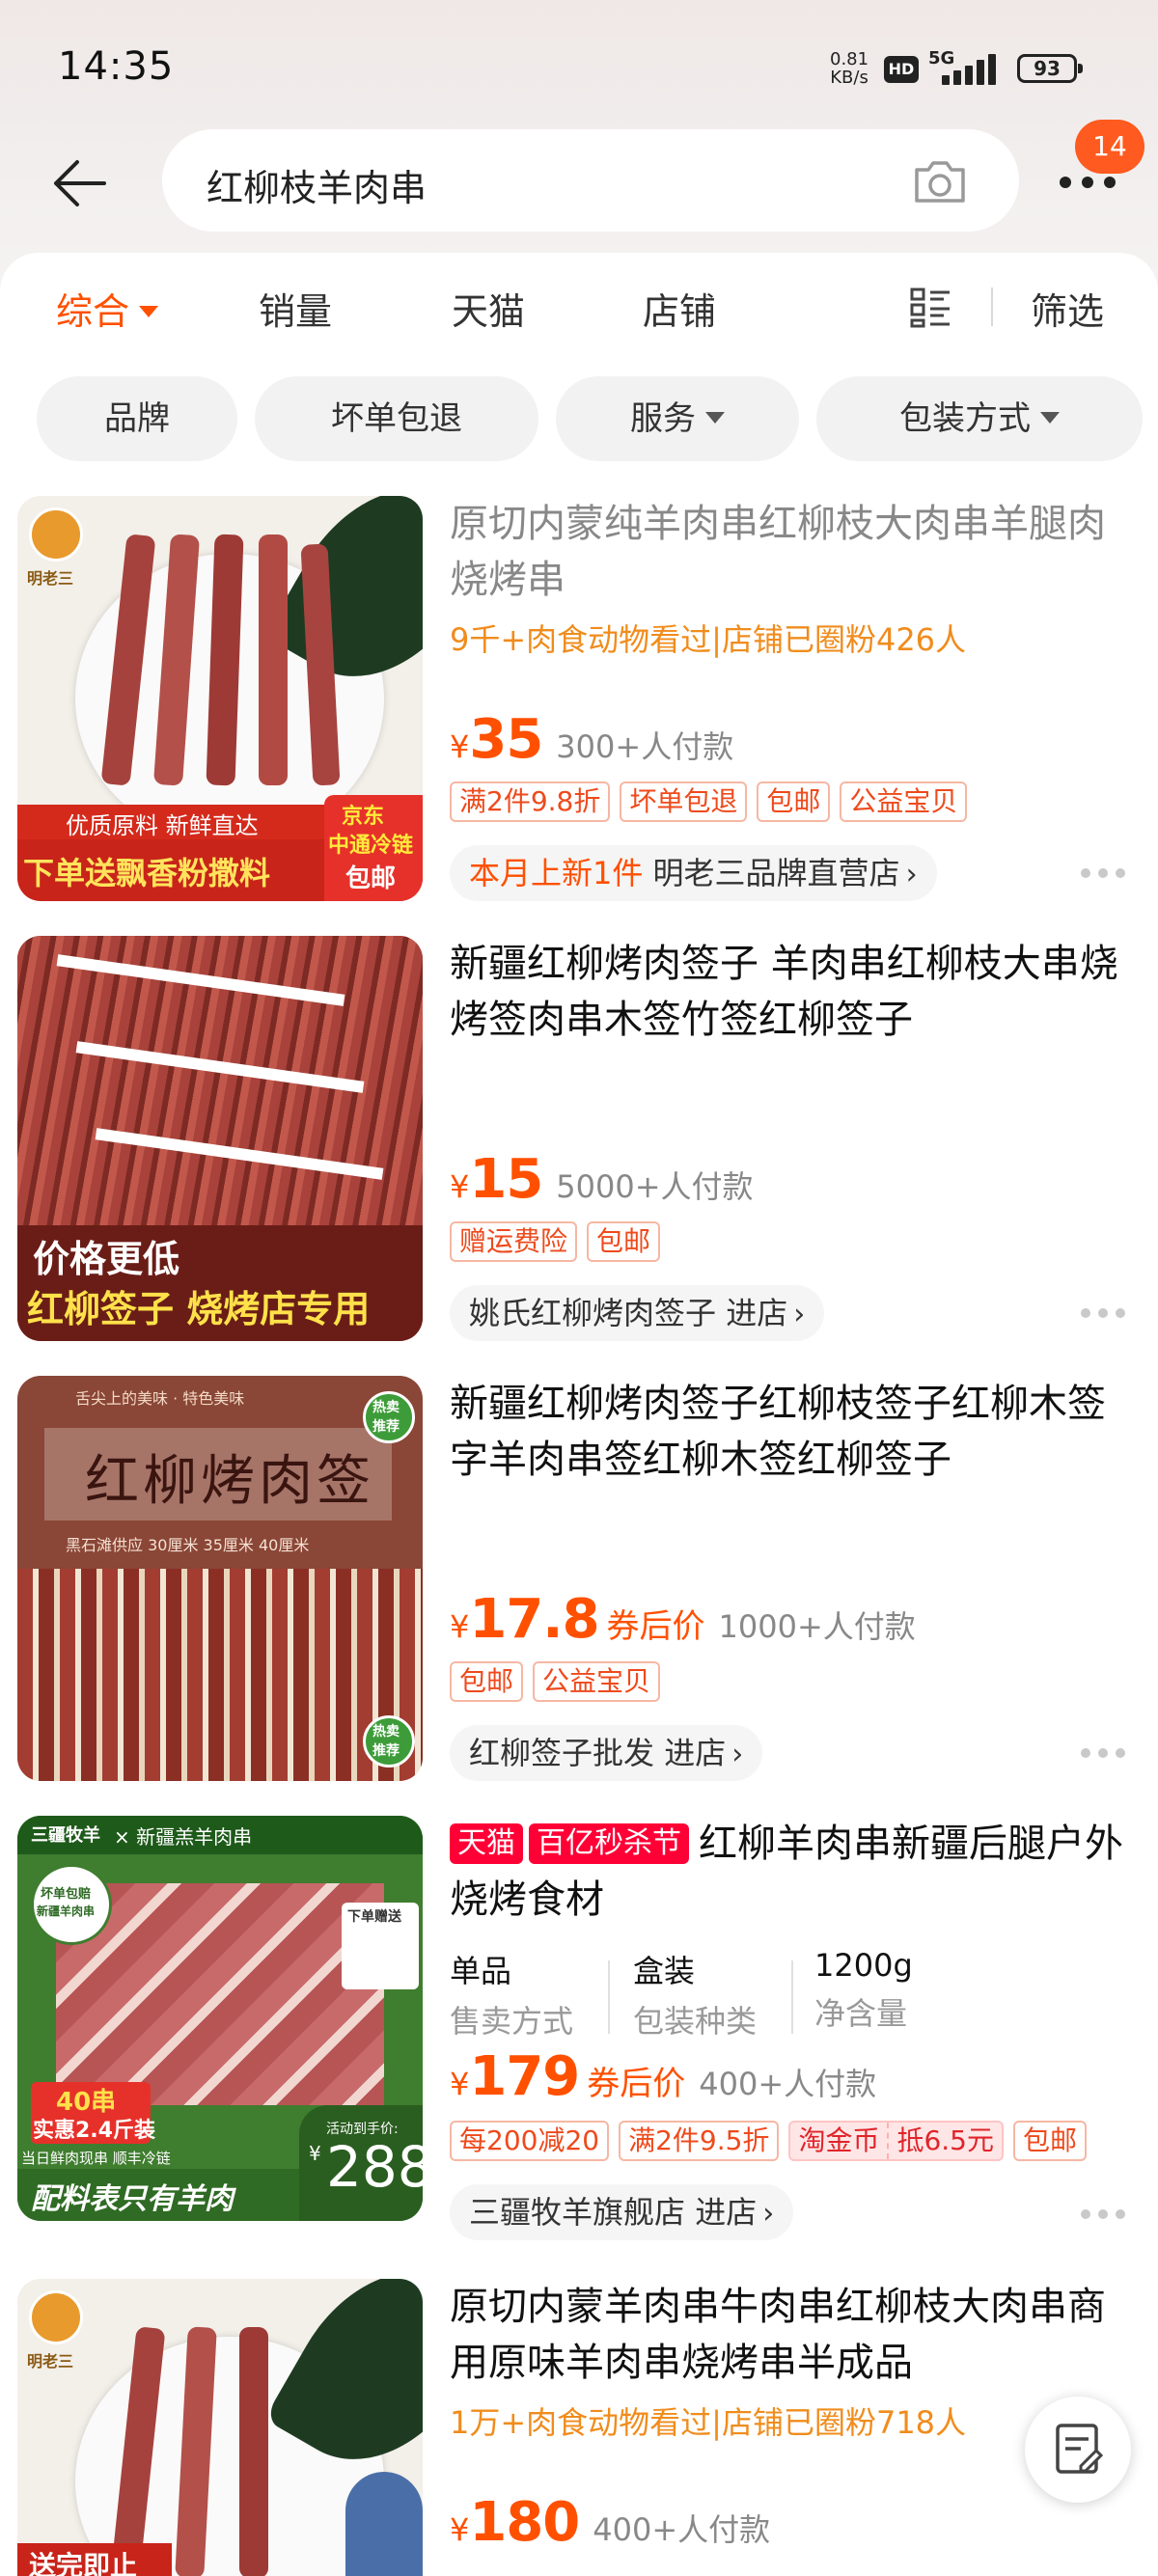 This screenshot has height=2576, width=1158. I want to click on promo-tag: 坏单包退, so click(684, 802).